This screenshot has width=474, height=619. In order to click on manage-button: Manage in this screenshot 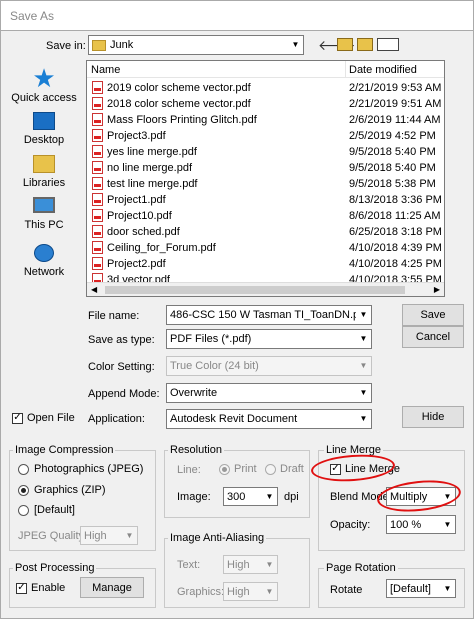, I will do `click(112, 587)`.